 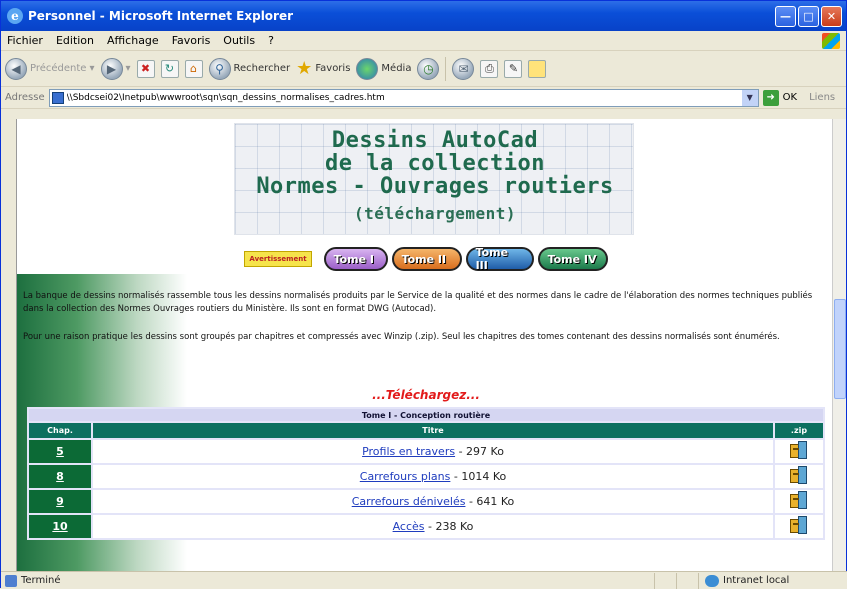 What do you see at coordinates (169, 68) in the screenshot?
I see `refresh-icon: ↻` at bounding box center [169, 68].